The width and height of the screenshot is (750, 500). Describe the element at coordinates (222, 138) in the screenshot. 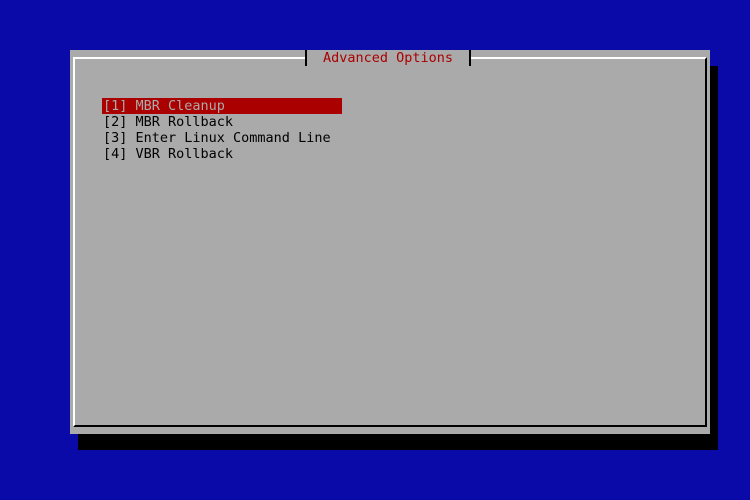

I see `menu-item-linux-command-line: [3] Enter Linux Command Line` at that location.